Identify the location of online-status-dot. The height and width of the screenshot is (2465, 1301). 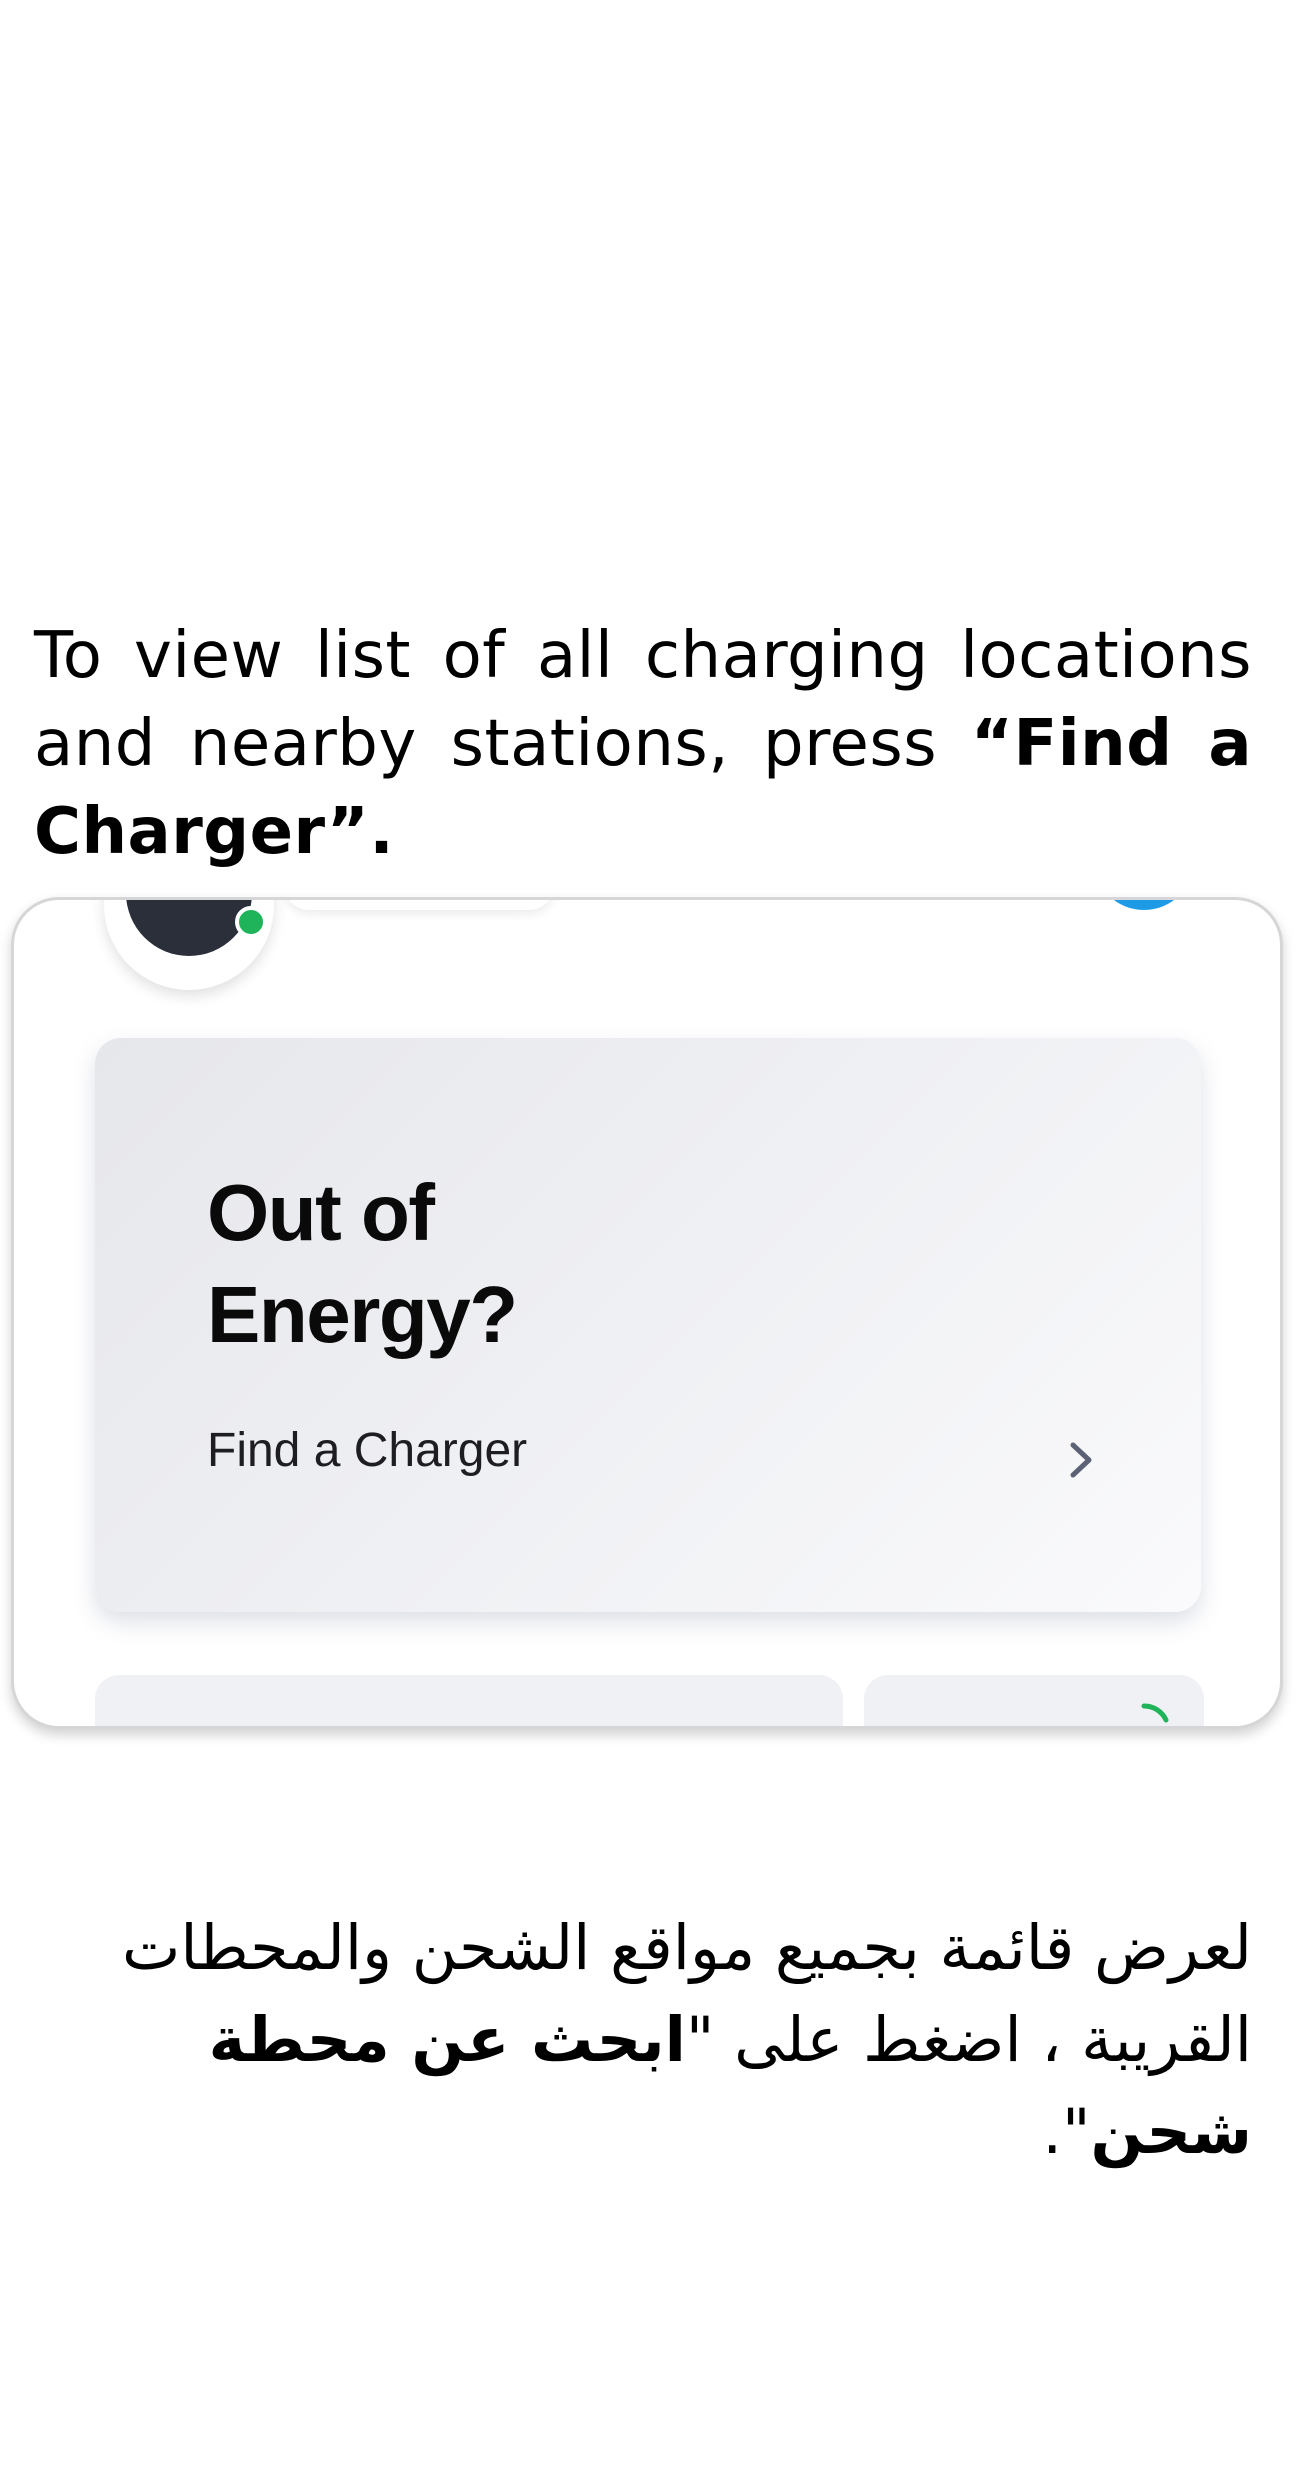
(251, 922).